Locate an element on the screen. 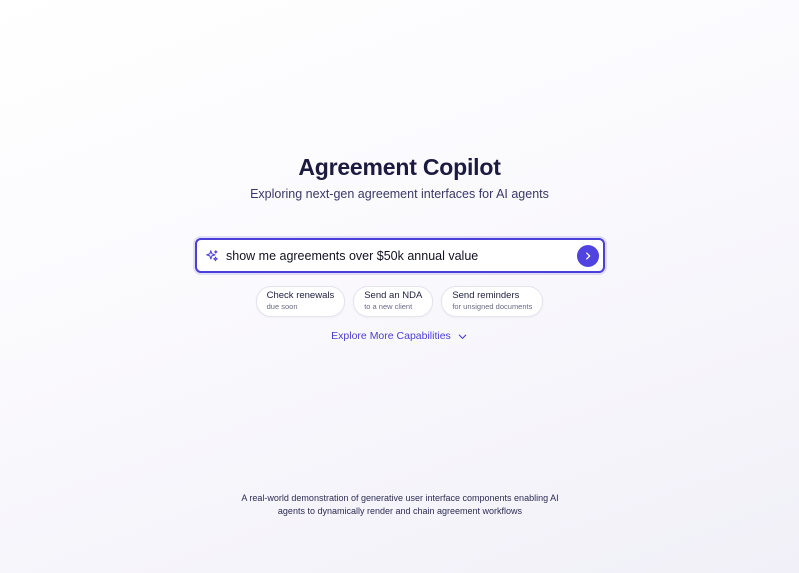 The height and width of the screenshot is (573, 799). explore-more-button: Explore More Capabilities is located at coordinates (399, 336).